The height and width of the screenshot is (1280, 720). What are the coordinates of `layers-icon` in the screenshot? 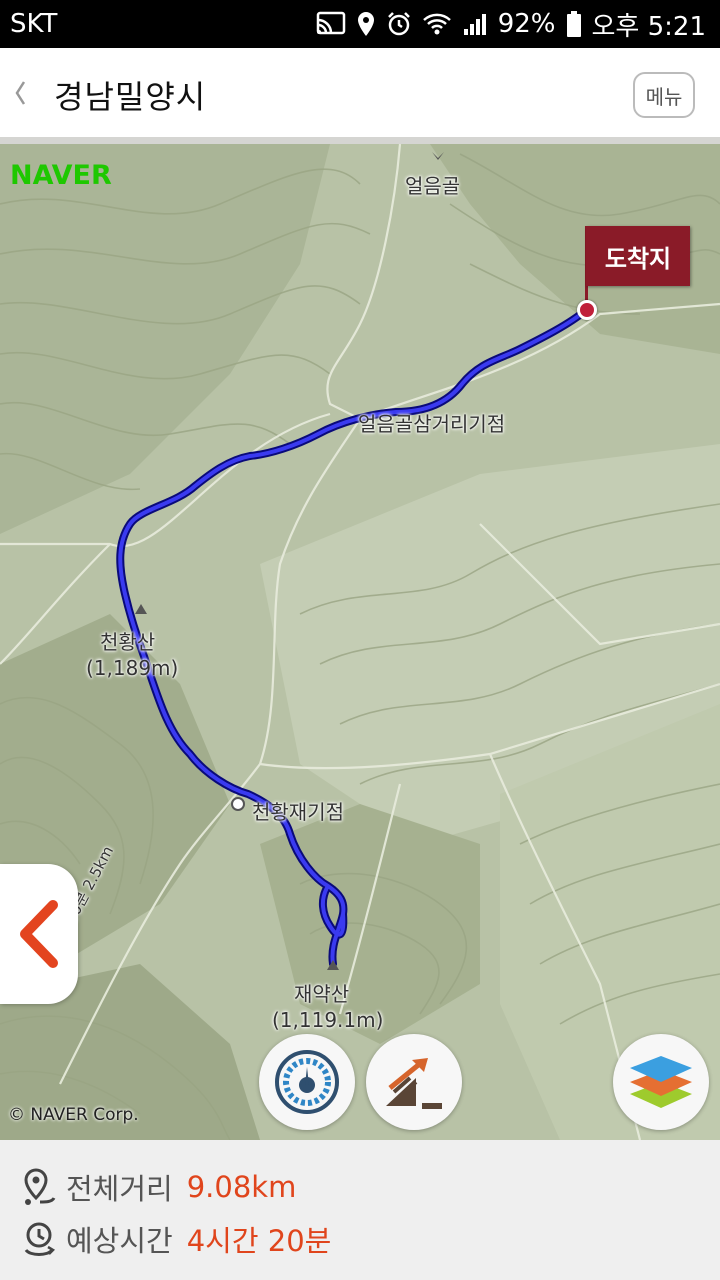 It's located at (661, 1082).